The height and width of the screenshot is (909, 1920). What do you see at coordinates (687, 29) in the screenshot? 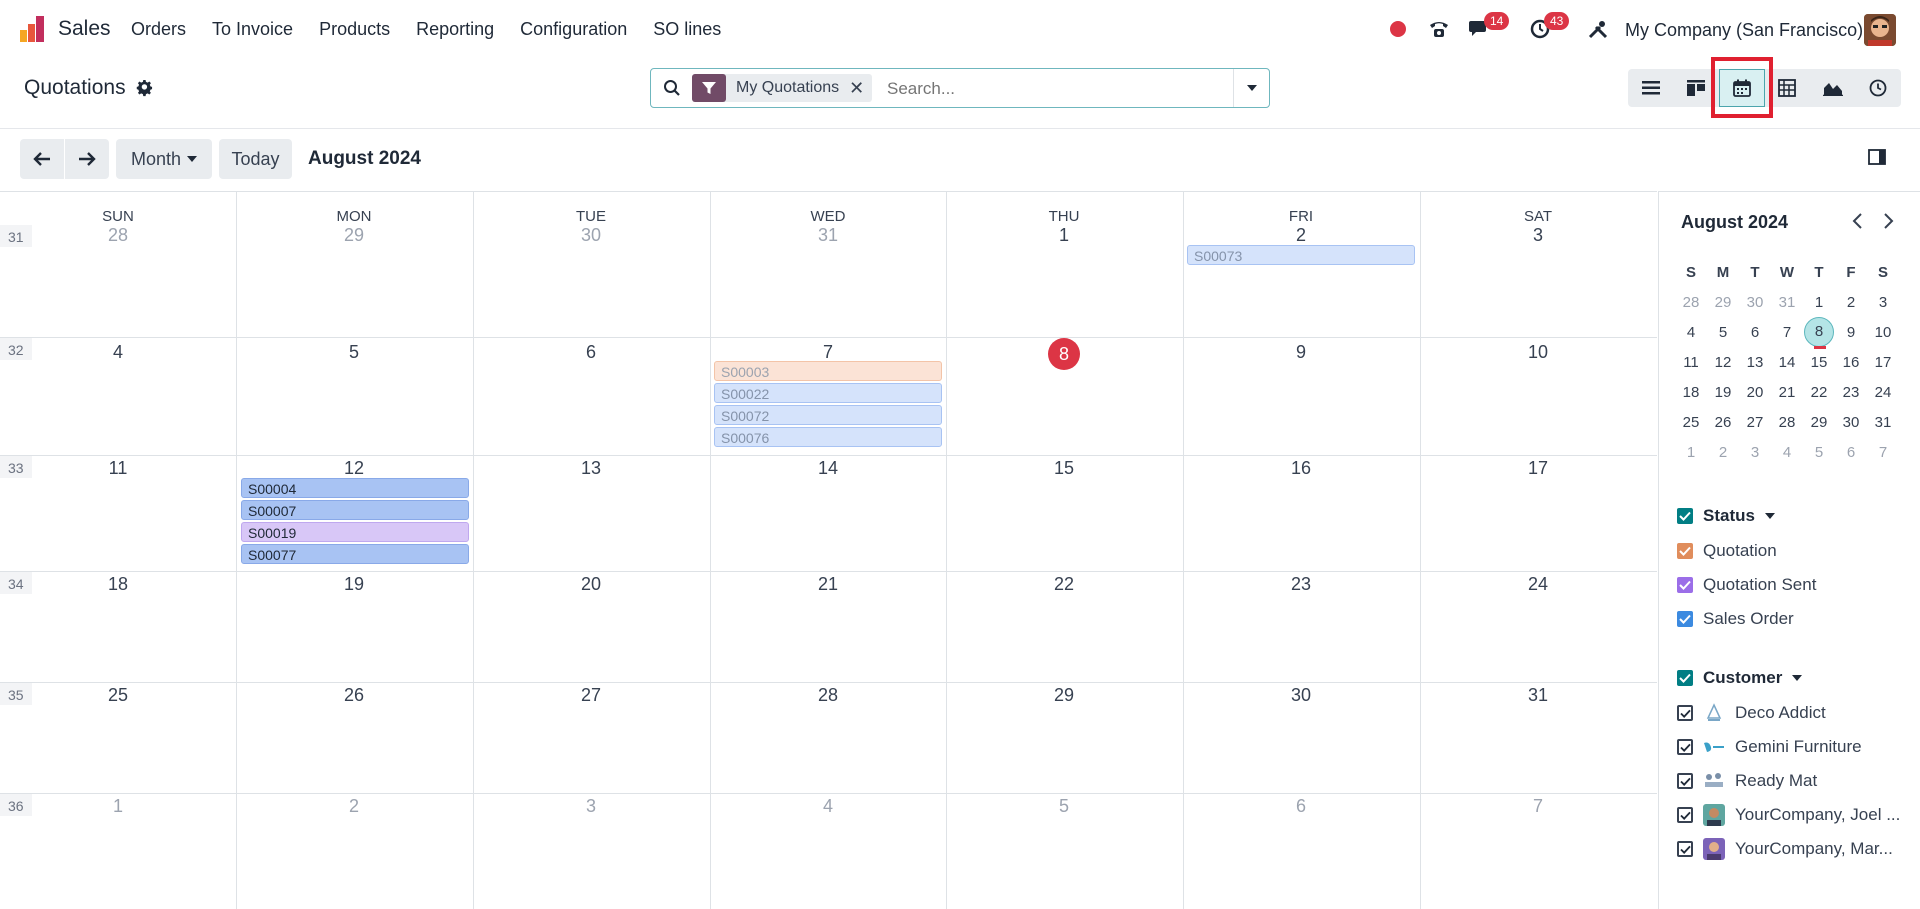
I see `menu-so-lines: SO lines` at bounding box center [687, 29].